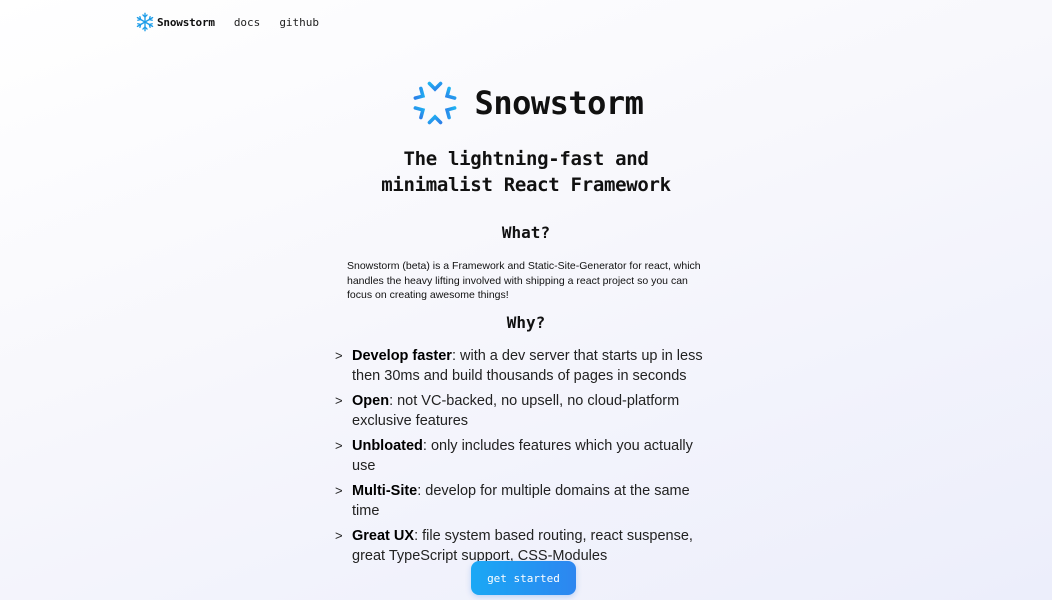  I want to click on nav-brand-name: Snowstorm, so click(186, 22).